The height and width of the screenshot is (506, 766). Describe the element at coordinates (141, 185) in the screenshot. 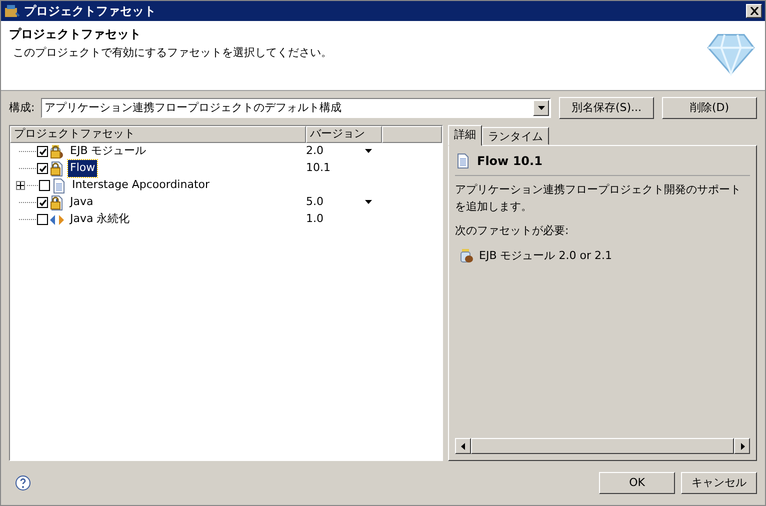

I see `facet-label: Interstage Apcoordinator` at that location.